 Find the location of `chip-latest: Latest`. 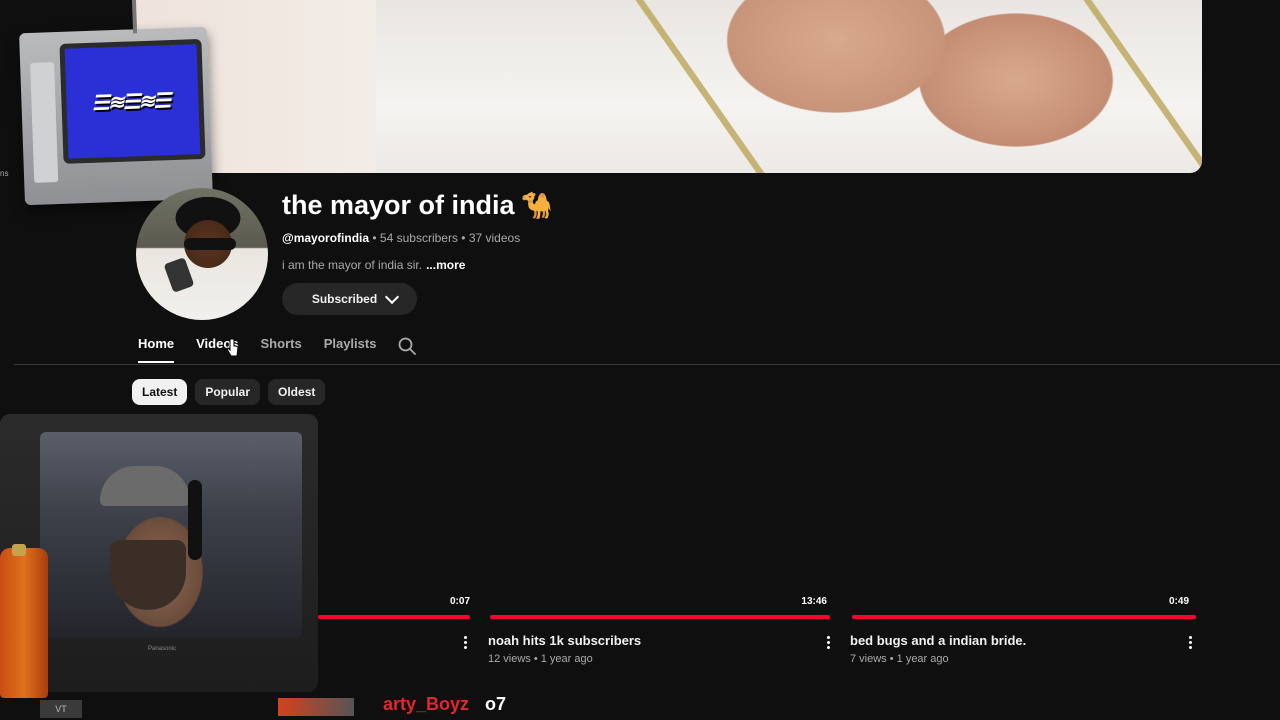

chip-latest: Latest is located at coordinates (160, 392).